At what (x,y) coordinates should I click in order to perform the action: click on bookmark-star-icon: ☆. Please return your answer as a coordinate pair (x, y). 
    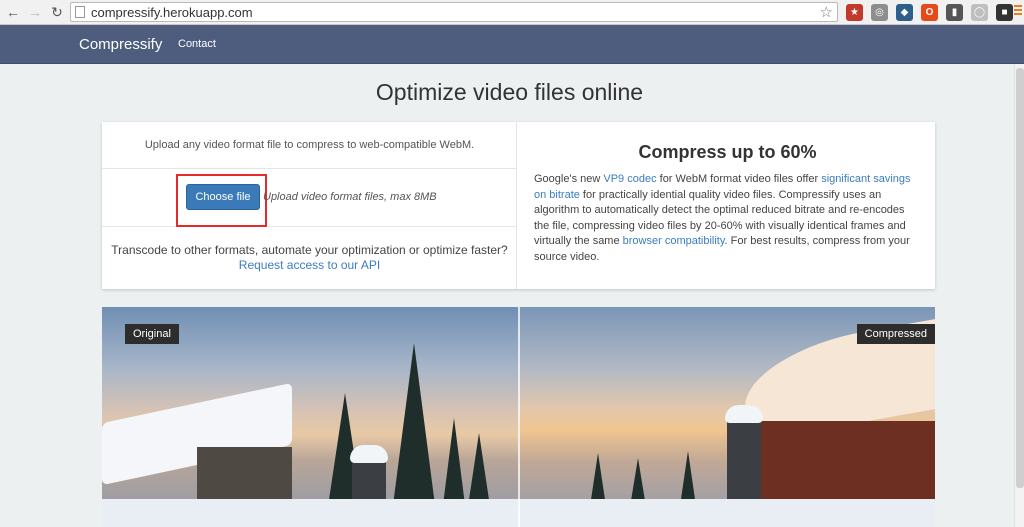
    Looking at the image, I should click on (826, 12).